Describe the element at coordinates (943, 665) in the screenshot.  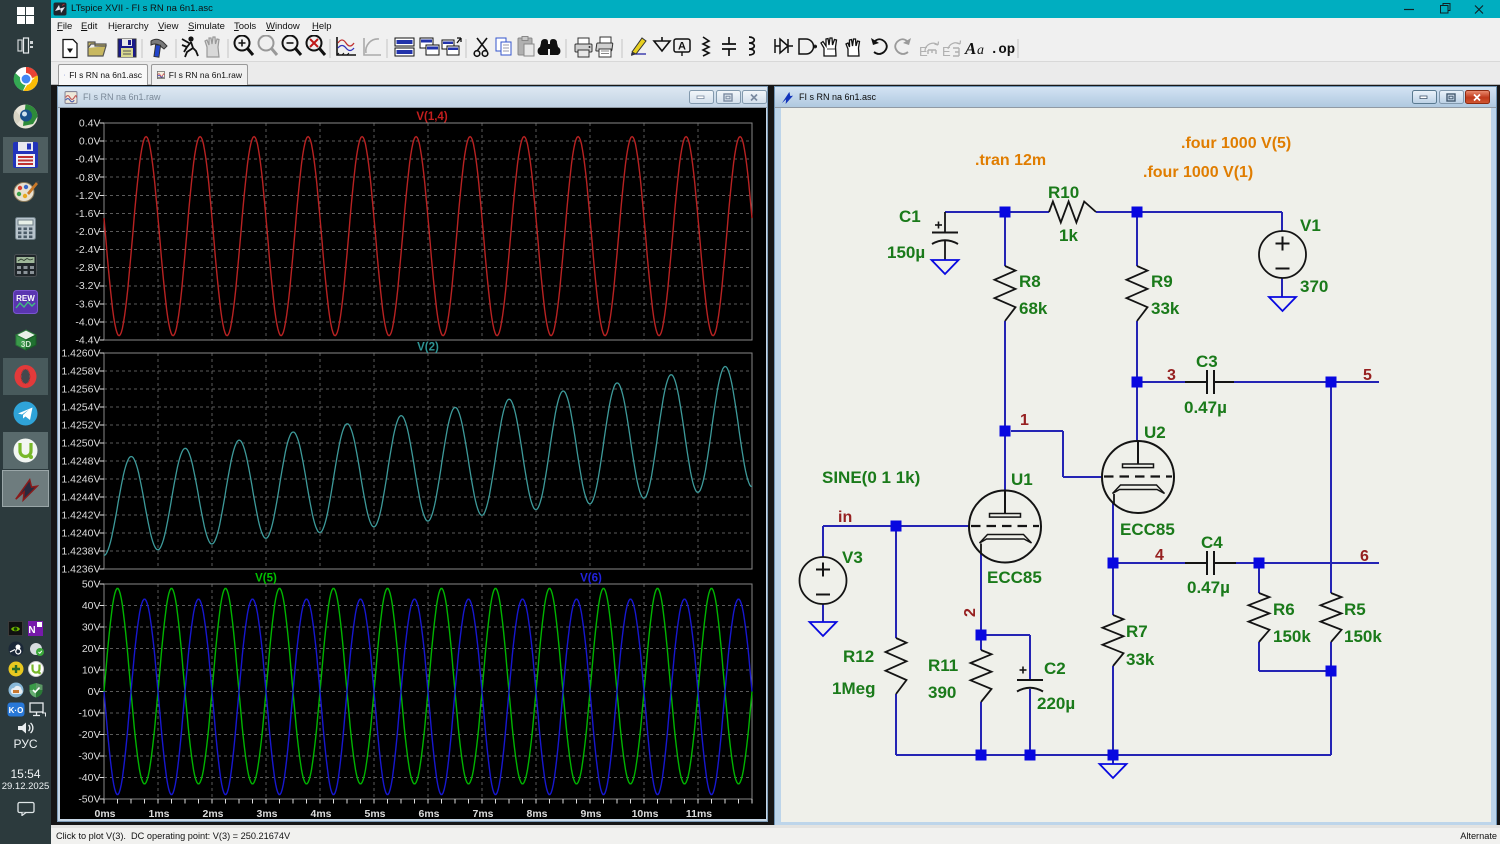
I see `svg-text: R11` at that location.